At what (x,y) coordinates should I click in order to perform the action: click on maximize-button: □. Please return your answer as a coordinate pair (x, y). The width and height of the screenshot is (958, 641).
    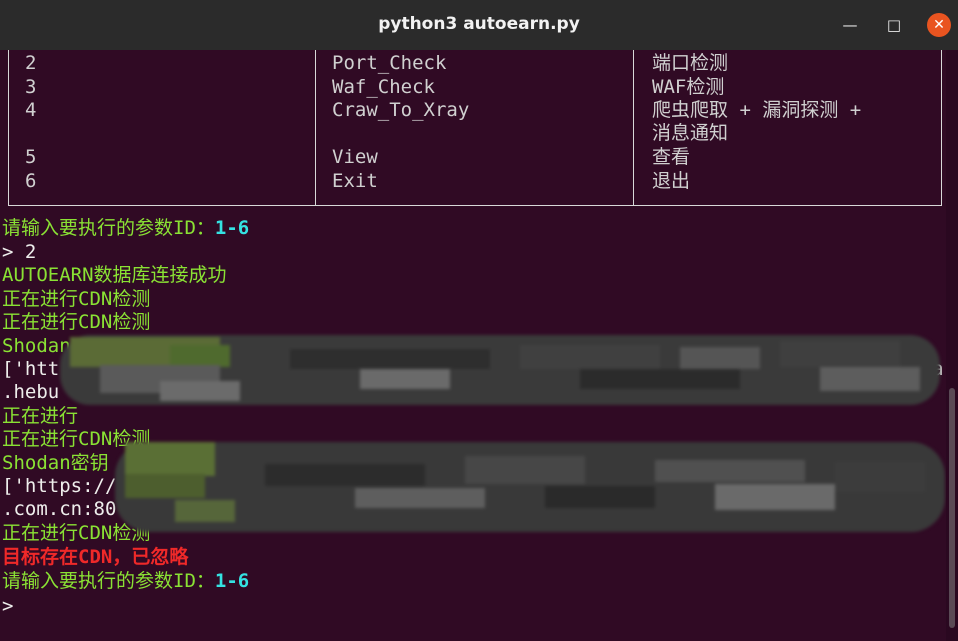
    Looking at the image, I should click on (894, 25).